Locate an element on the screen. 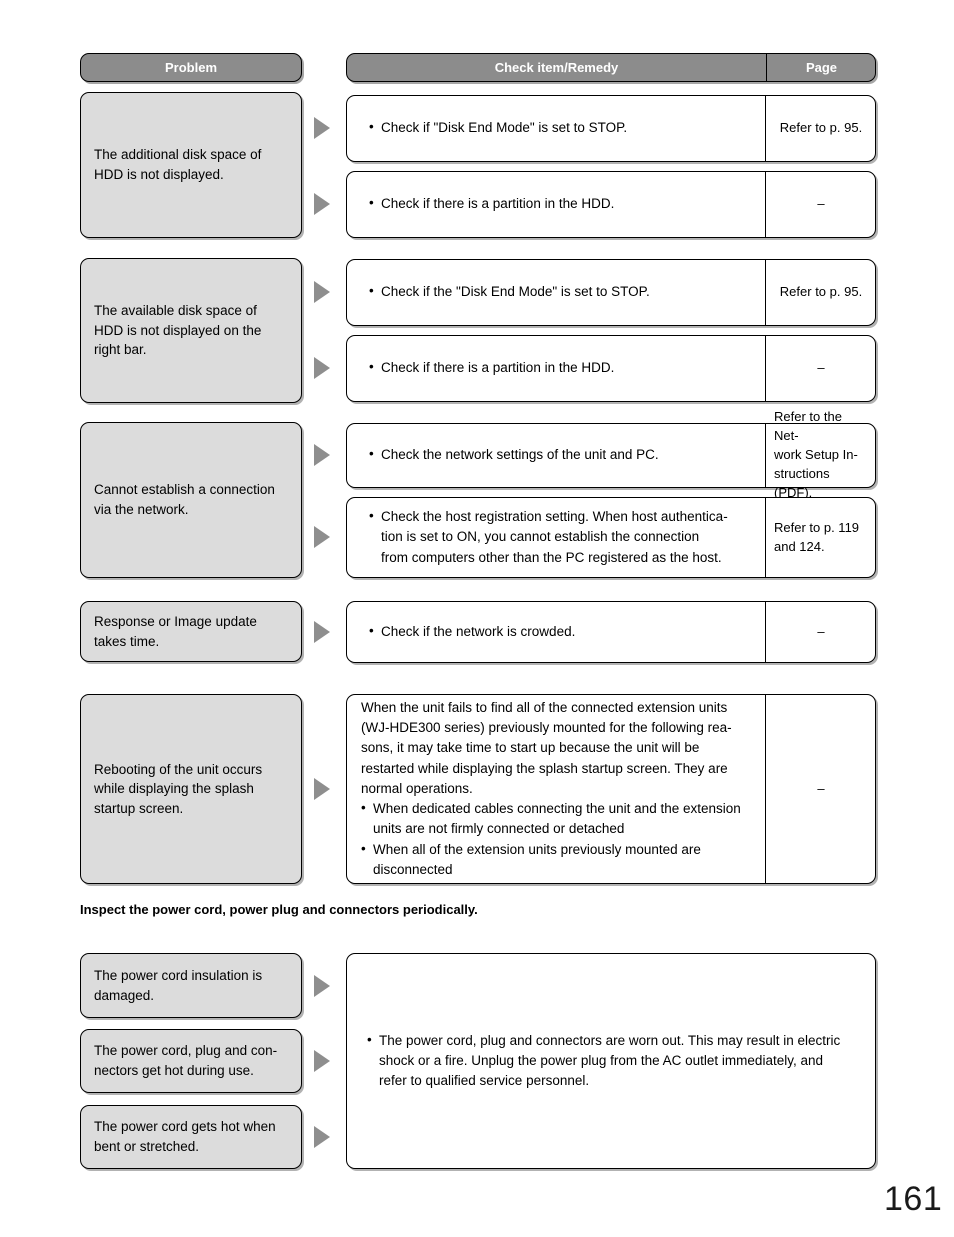  column-header-problem: Problem is located at coordinates (191, 67).